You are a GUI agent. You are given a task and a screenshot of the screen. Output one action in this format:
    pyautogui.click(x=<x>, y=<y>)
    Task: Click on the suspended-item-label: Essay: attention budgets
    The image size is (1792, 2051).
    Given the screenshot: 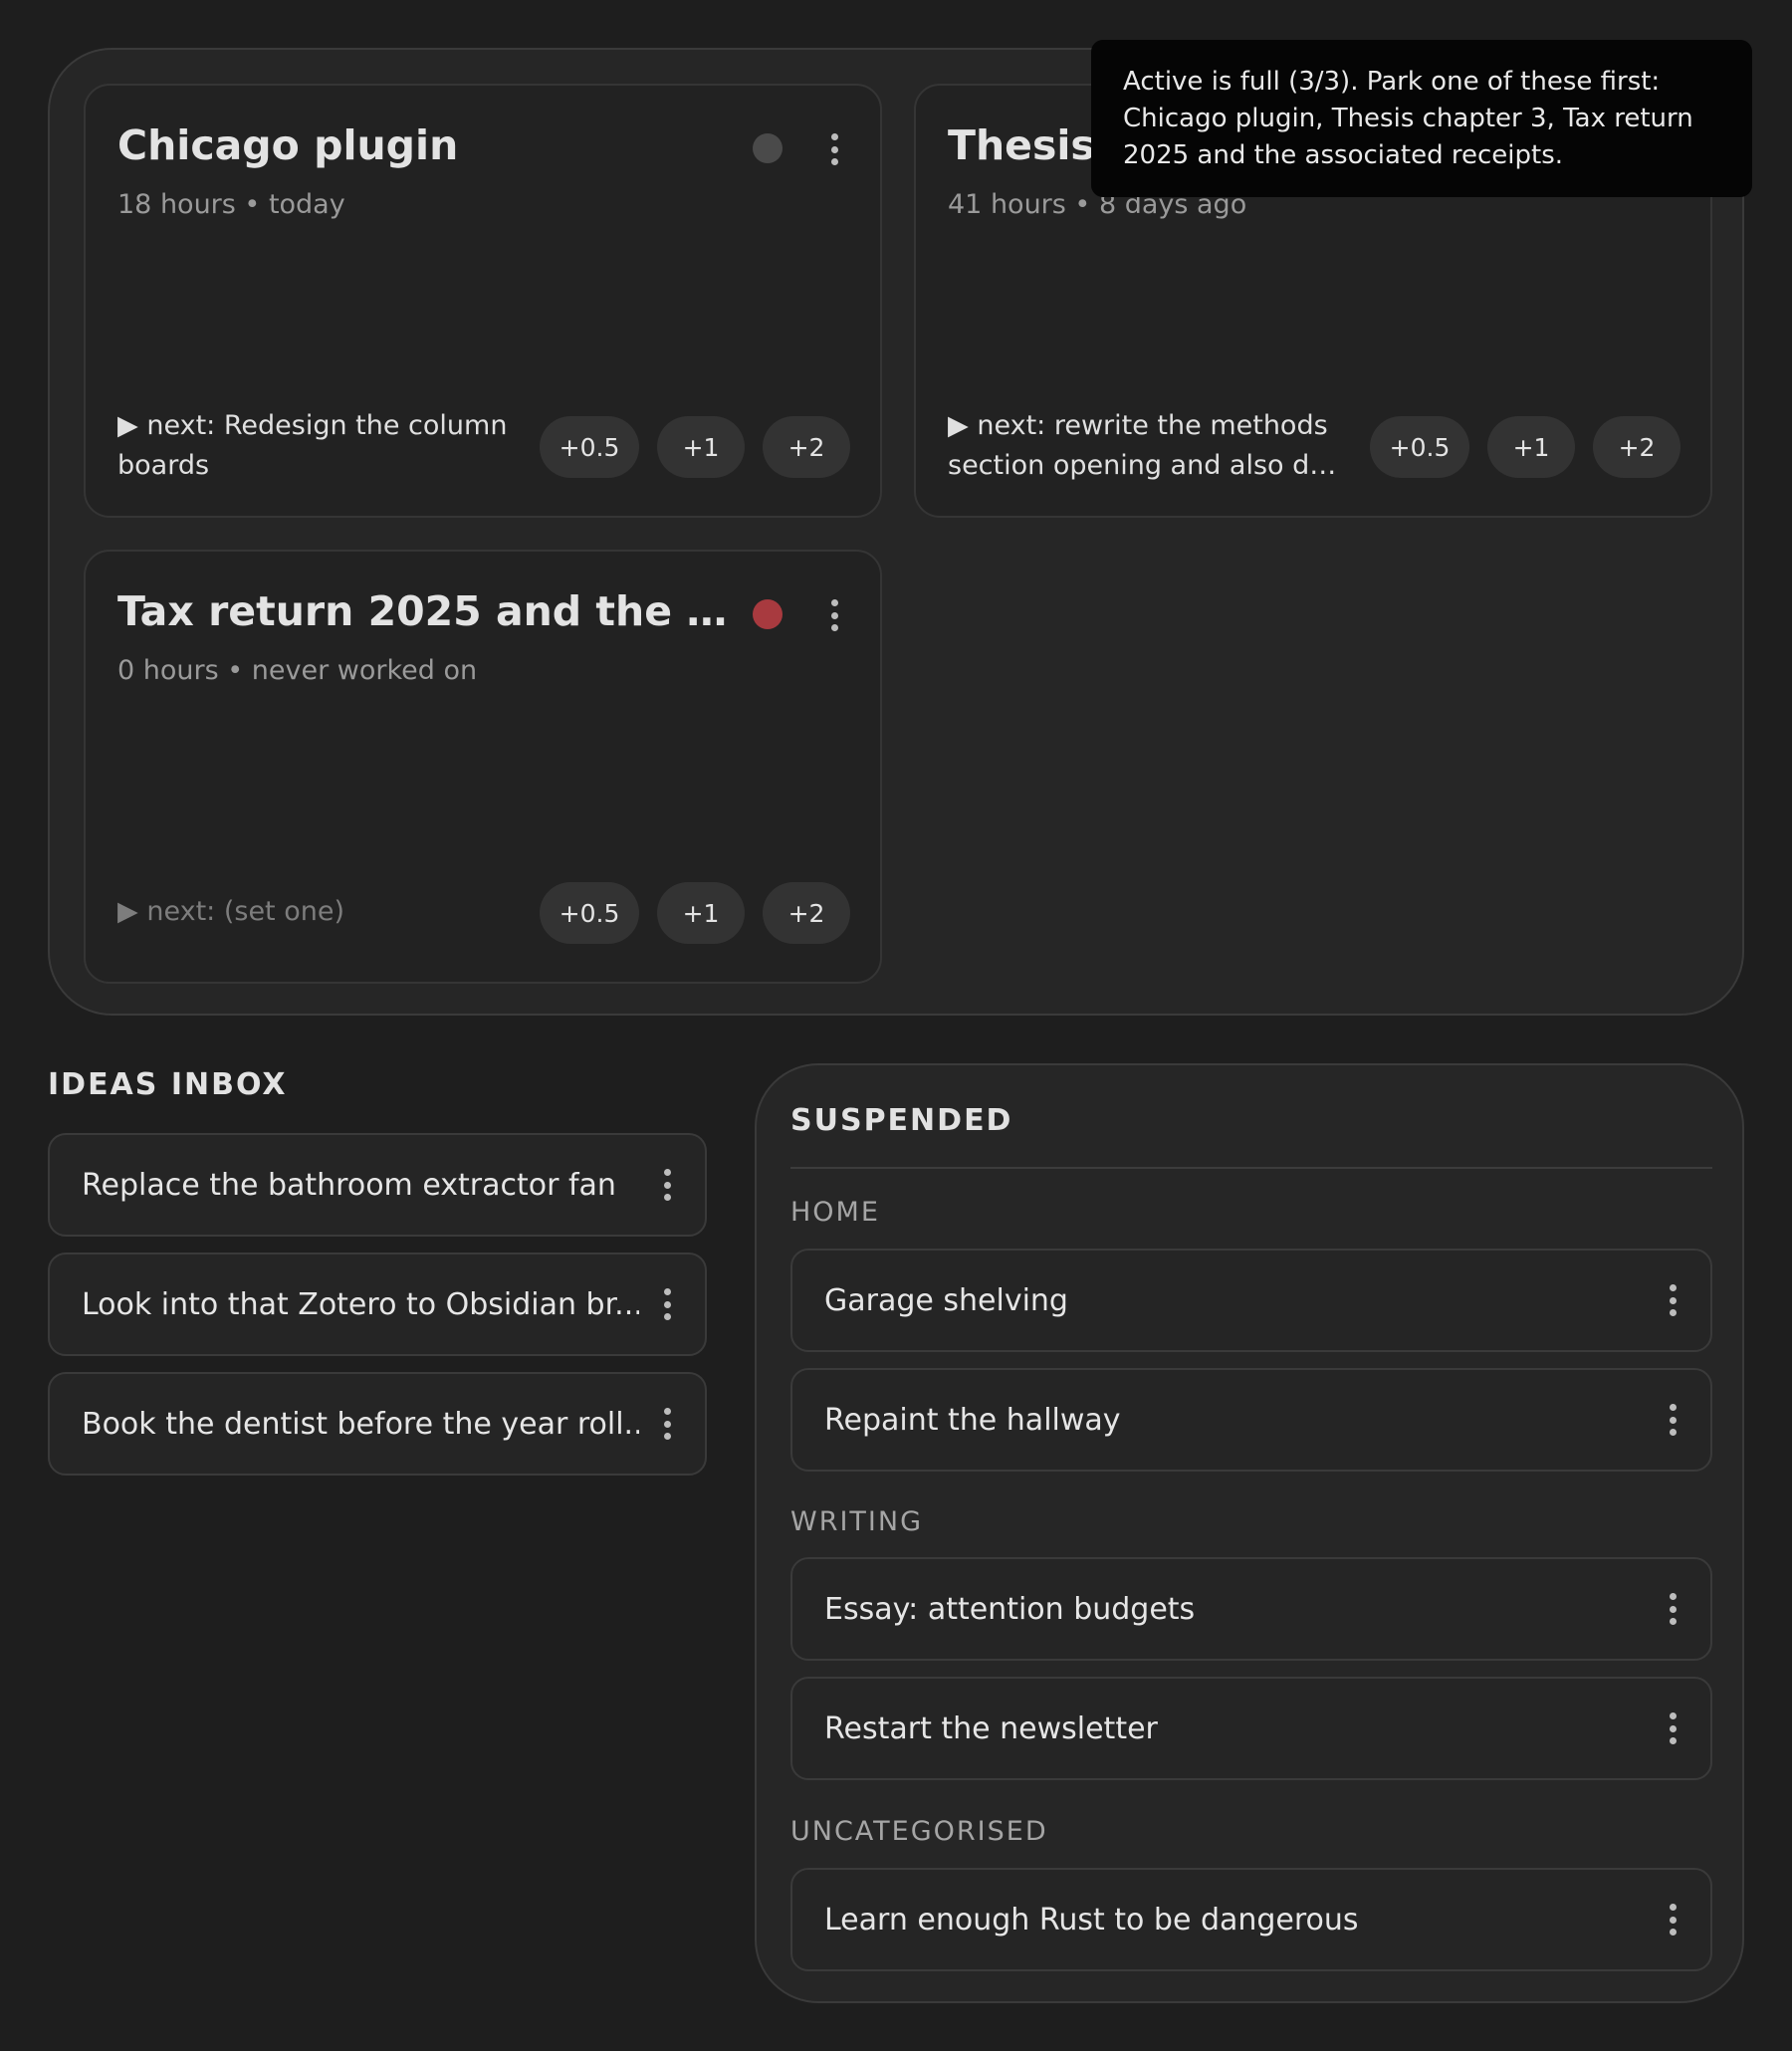 What is the action you would take?
    pyautogui.click(x=1010, y=1609)
    